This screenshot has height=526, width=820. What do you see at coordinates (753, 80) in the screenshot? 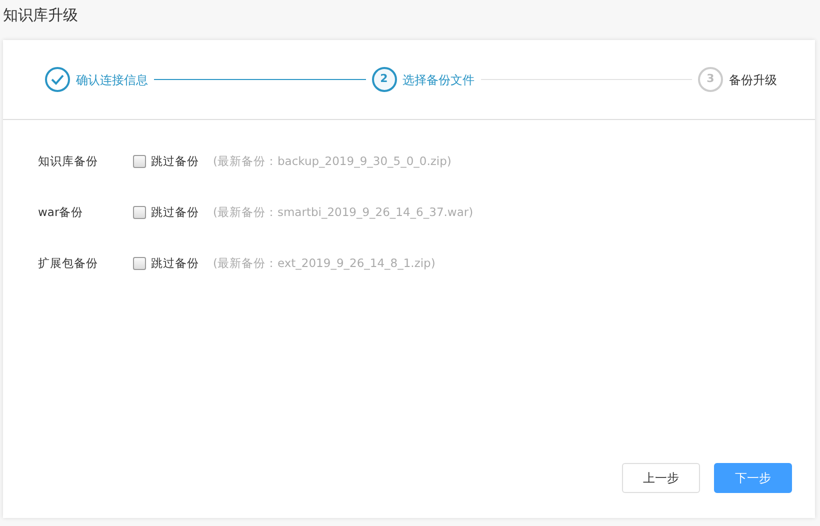
I see `step-label: 备份升级` at bounding box center [753, 80].